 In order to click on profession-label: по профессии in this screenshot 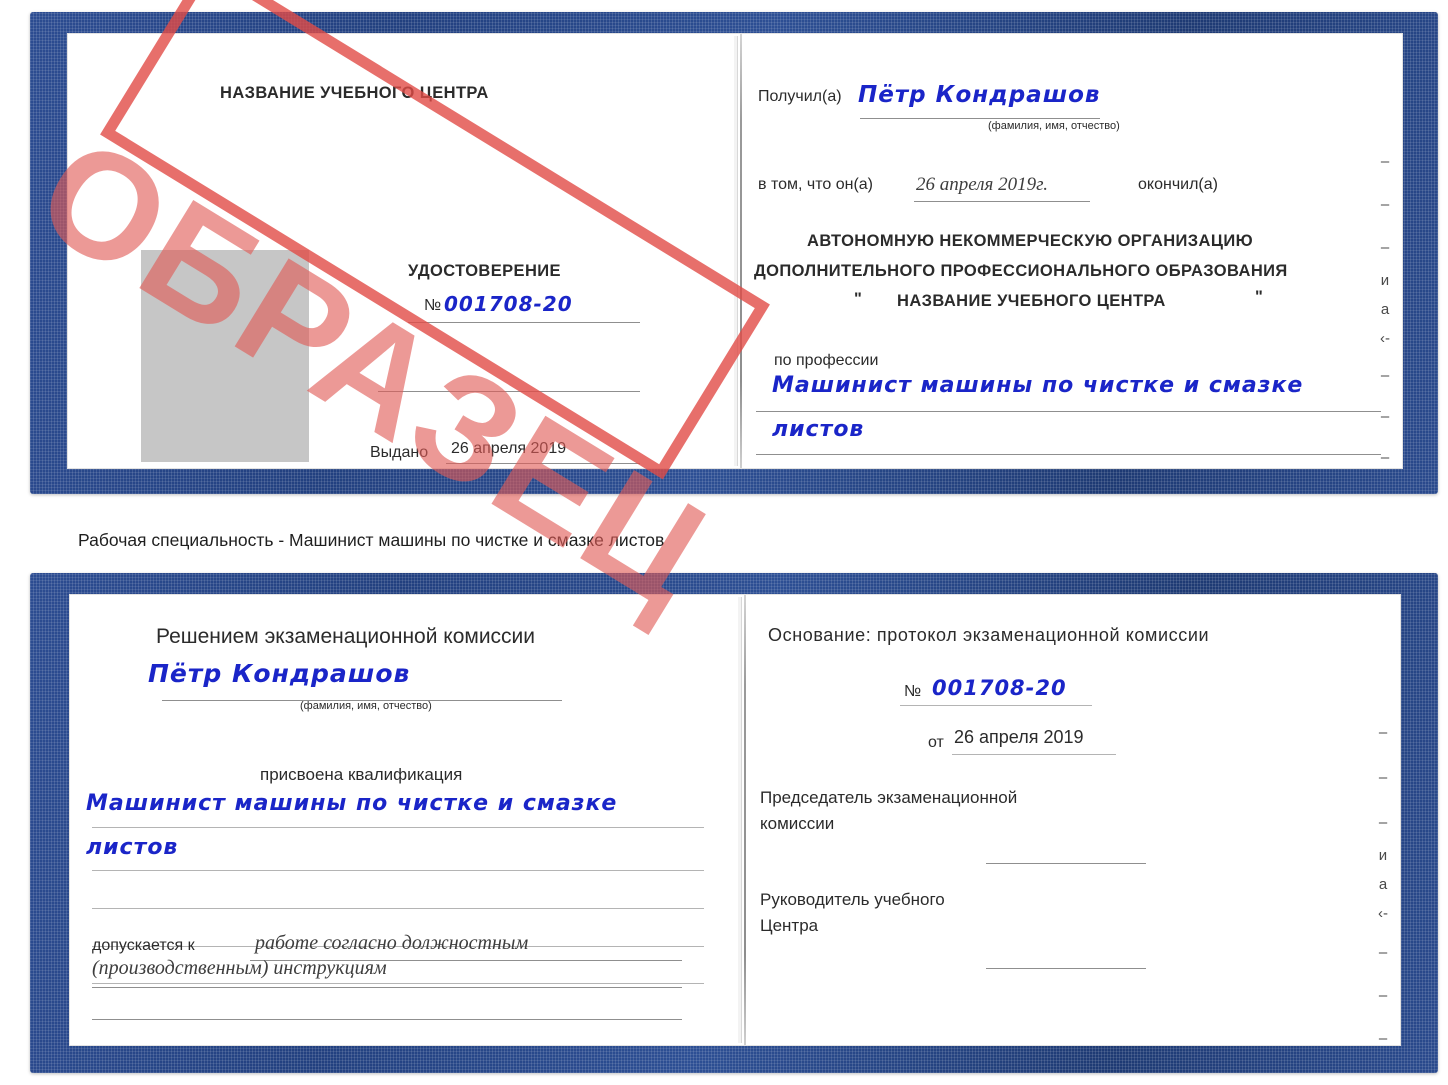, I will do `click(826, 360)`.